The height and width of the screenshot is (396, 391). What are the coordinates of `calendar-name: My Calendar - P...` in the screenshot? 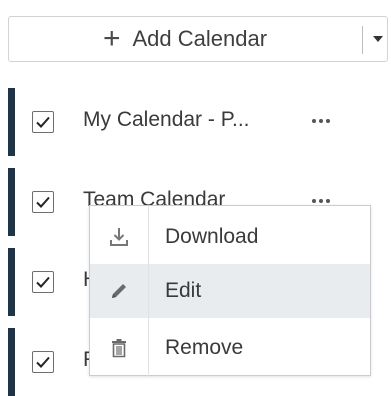 It's located at (166, 119).